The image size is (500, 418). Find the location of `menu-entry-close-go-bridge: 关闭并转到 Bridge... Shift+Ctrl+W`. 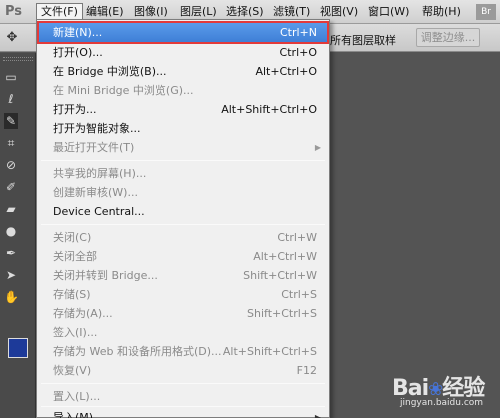

menu-entry-close-go-bridge: 关闭并转到 Bridge... Shift+Ctrl+W is located at coordinates (183, 275).